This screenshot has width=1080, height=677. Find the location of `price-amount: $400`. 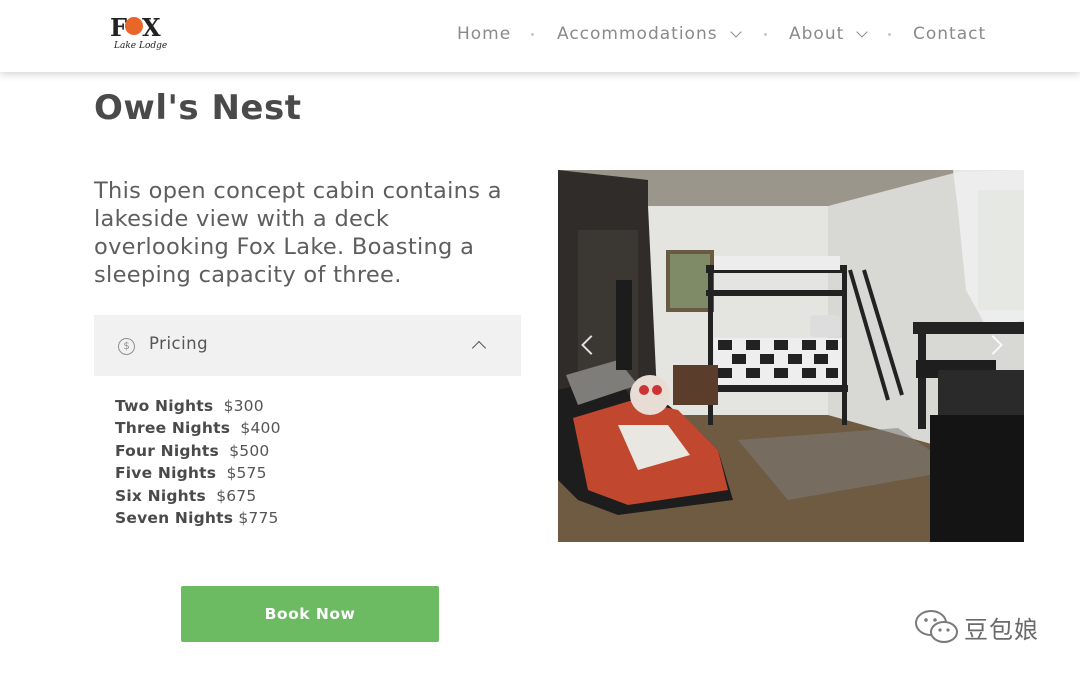

price-amount: $400 is located at coordinates (260, 428).